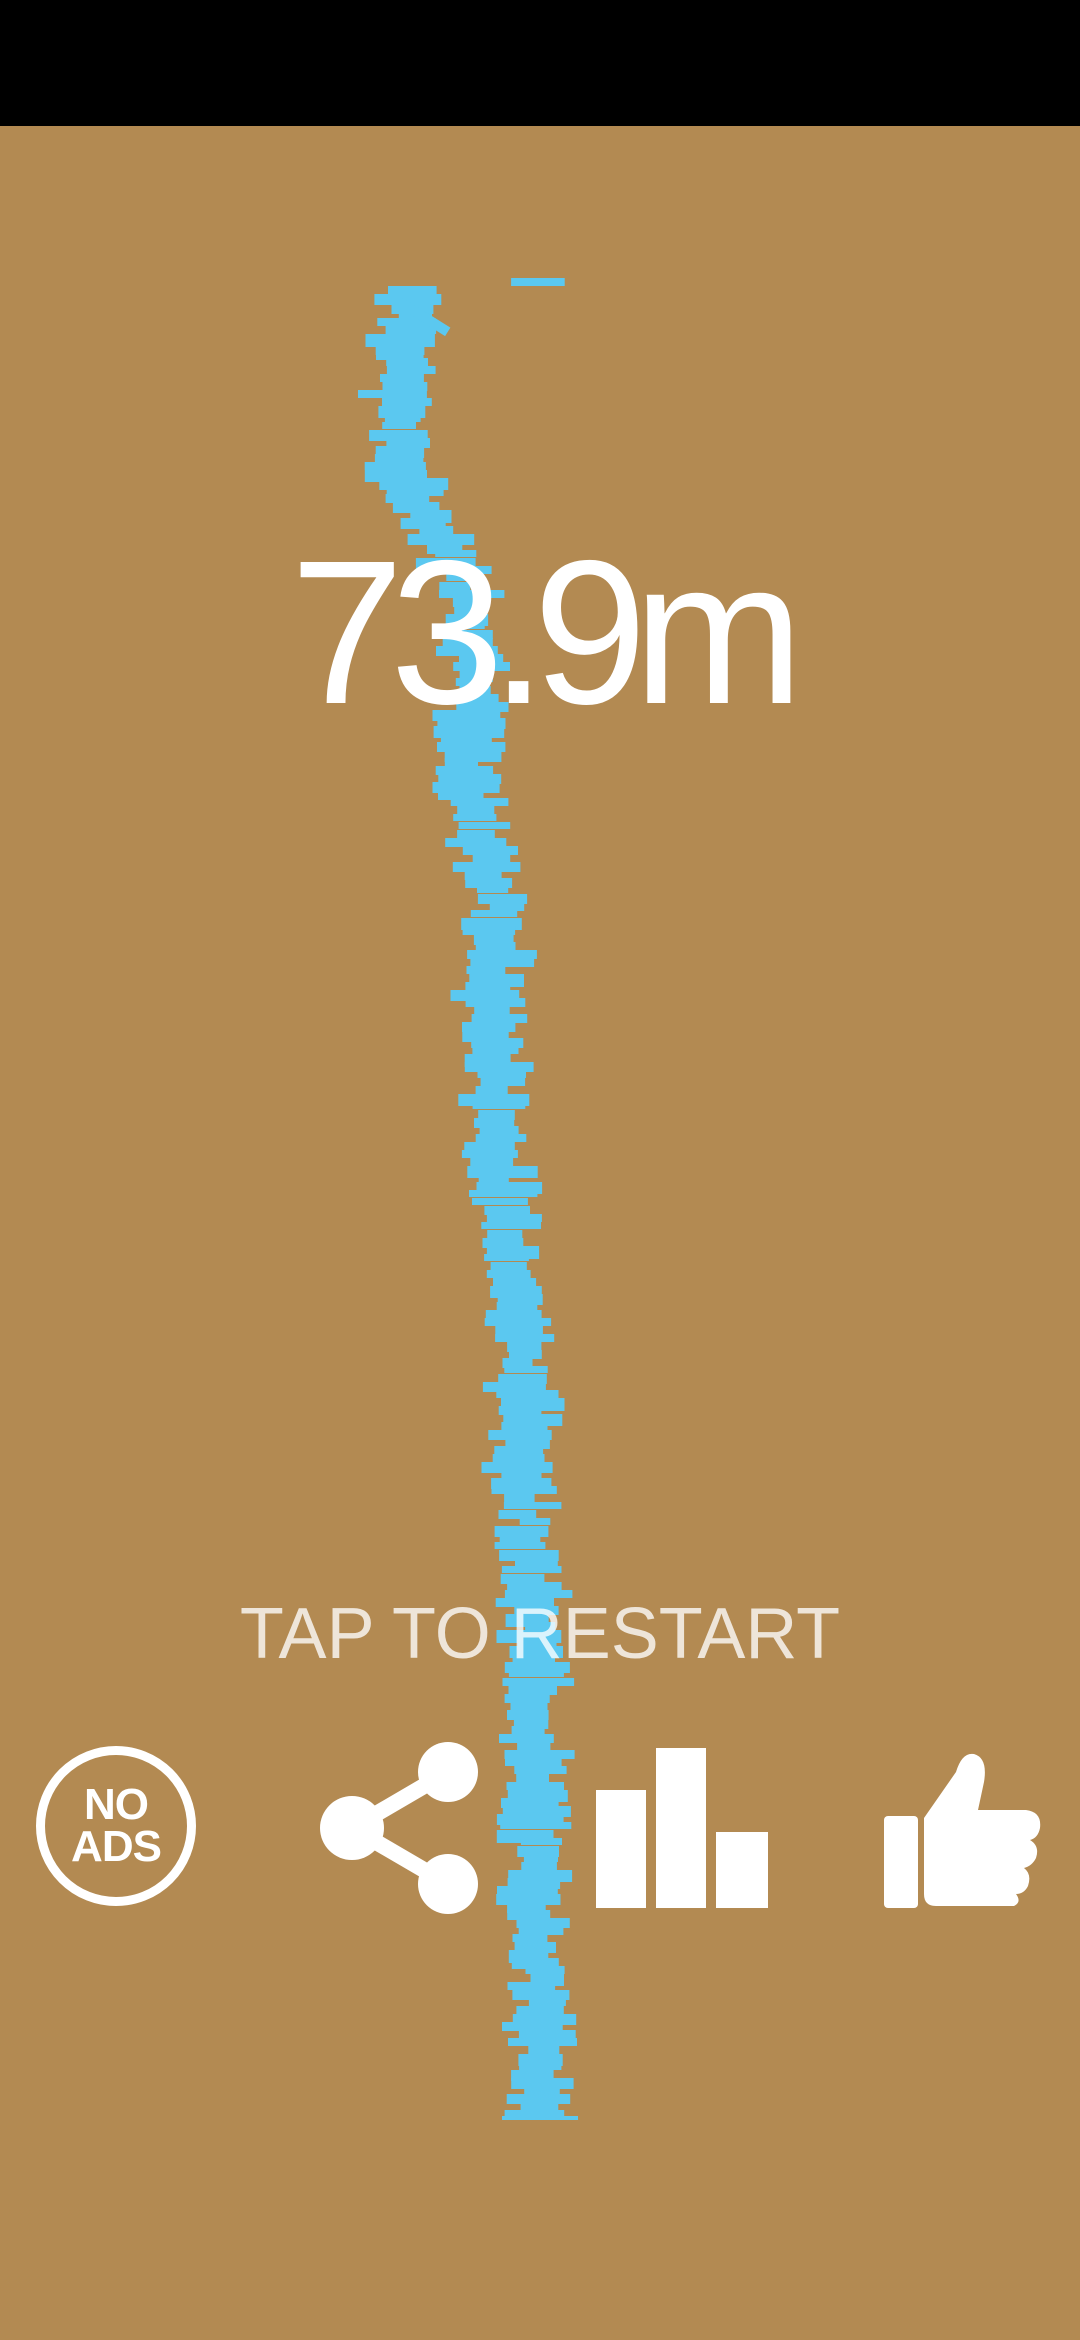 This screenshot has height=2340, width=1080. I want to click on bar-chart-icon, so click(682, 1828).